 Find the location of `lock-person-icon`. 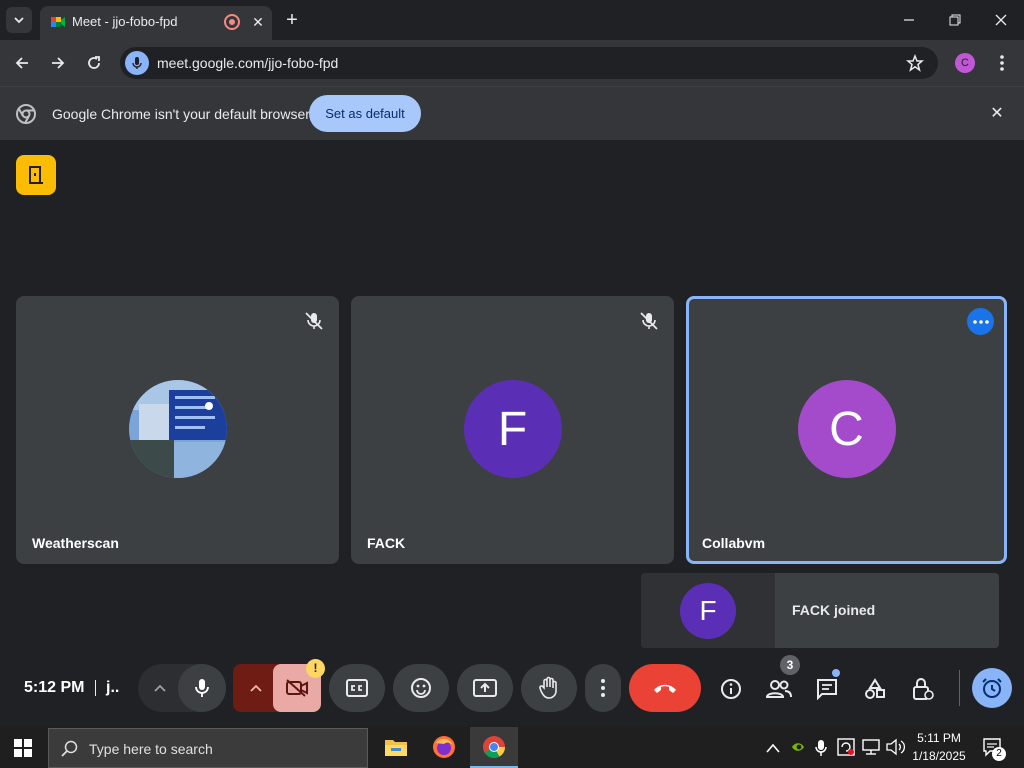

lock-person-icon is located at coordinates (923, 689).